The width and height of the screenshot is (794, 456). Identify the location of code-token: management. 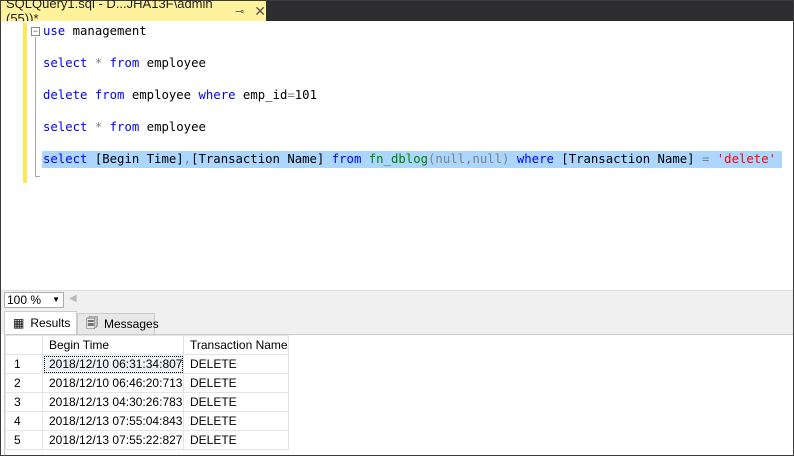
(106, 31).